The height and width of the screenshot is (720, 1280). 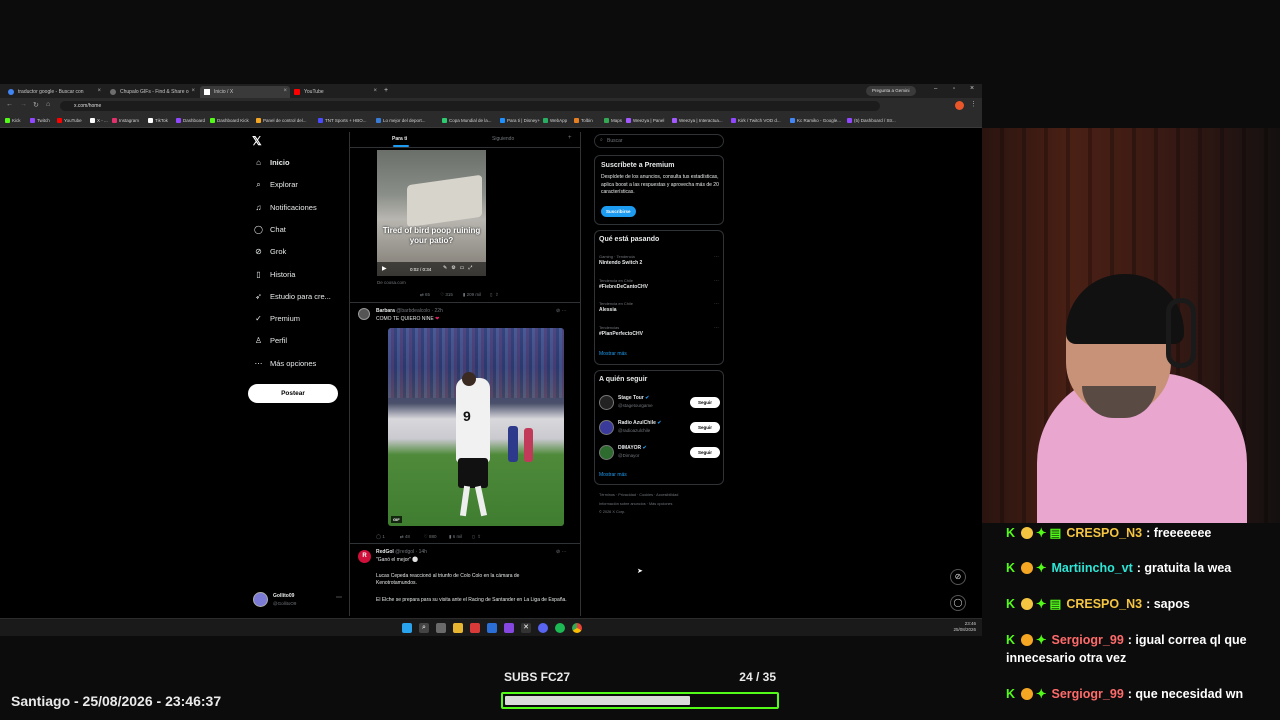 I want to click on account-avatar, so click(x=260, y=599).